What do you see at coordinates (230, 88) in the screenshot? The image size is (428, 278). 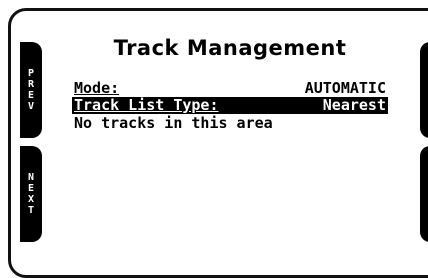 I see `mode-row: Mode: AUTOMATIC` at bounding box center [230, 88].